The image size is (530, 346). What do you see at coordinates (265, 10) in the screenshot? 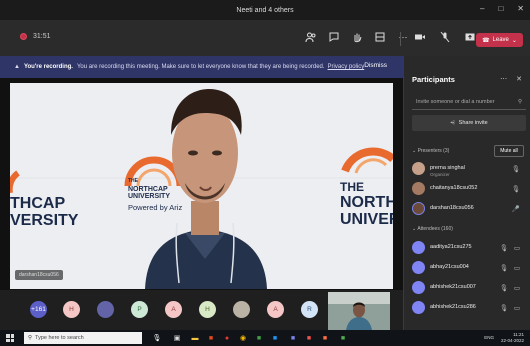
I see `window-title: Neeti and 4 others` at bounding box center [265, 10].